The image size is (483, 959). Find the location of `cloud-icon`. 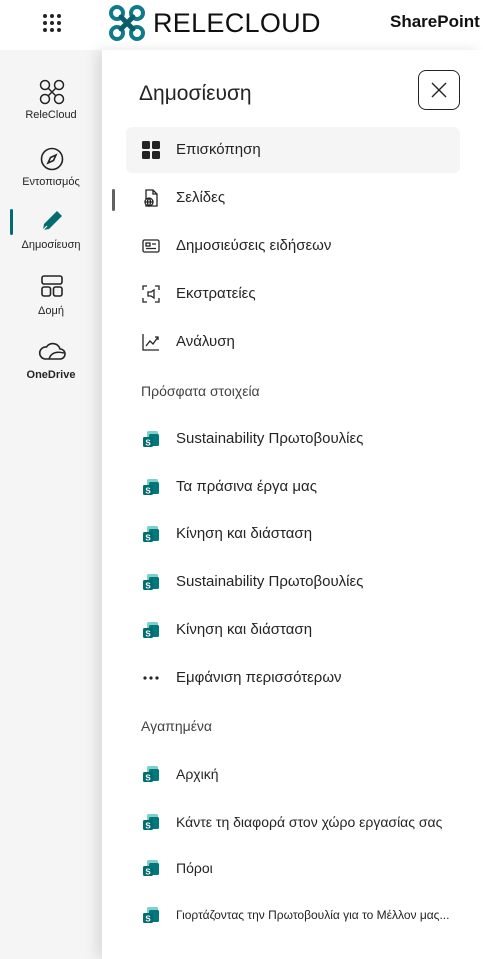

cloud-icon is located at coordinates (52, 351).